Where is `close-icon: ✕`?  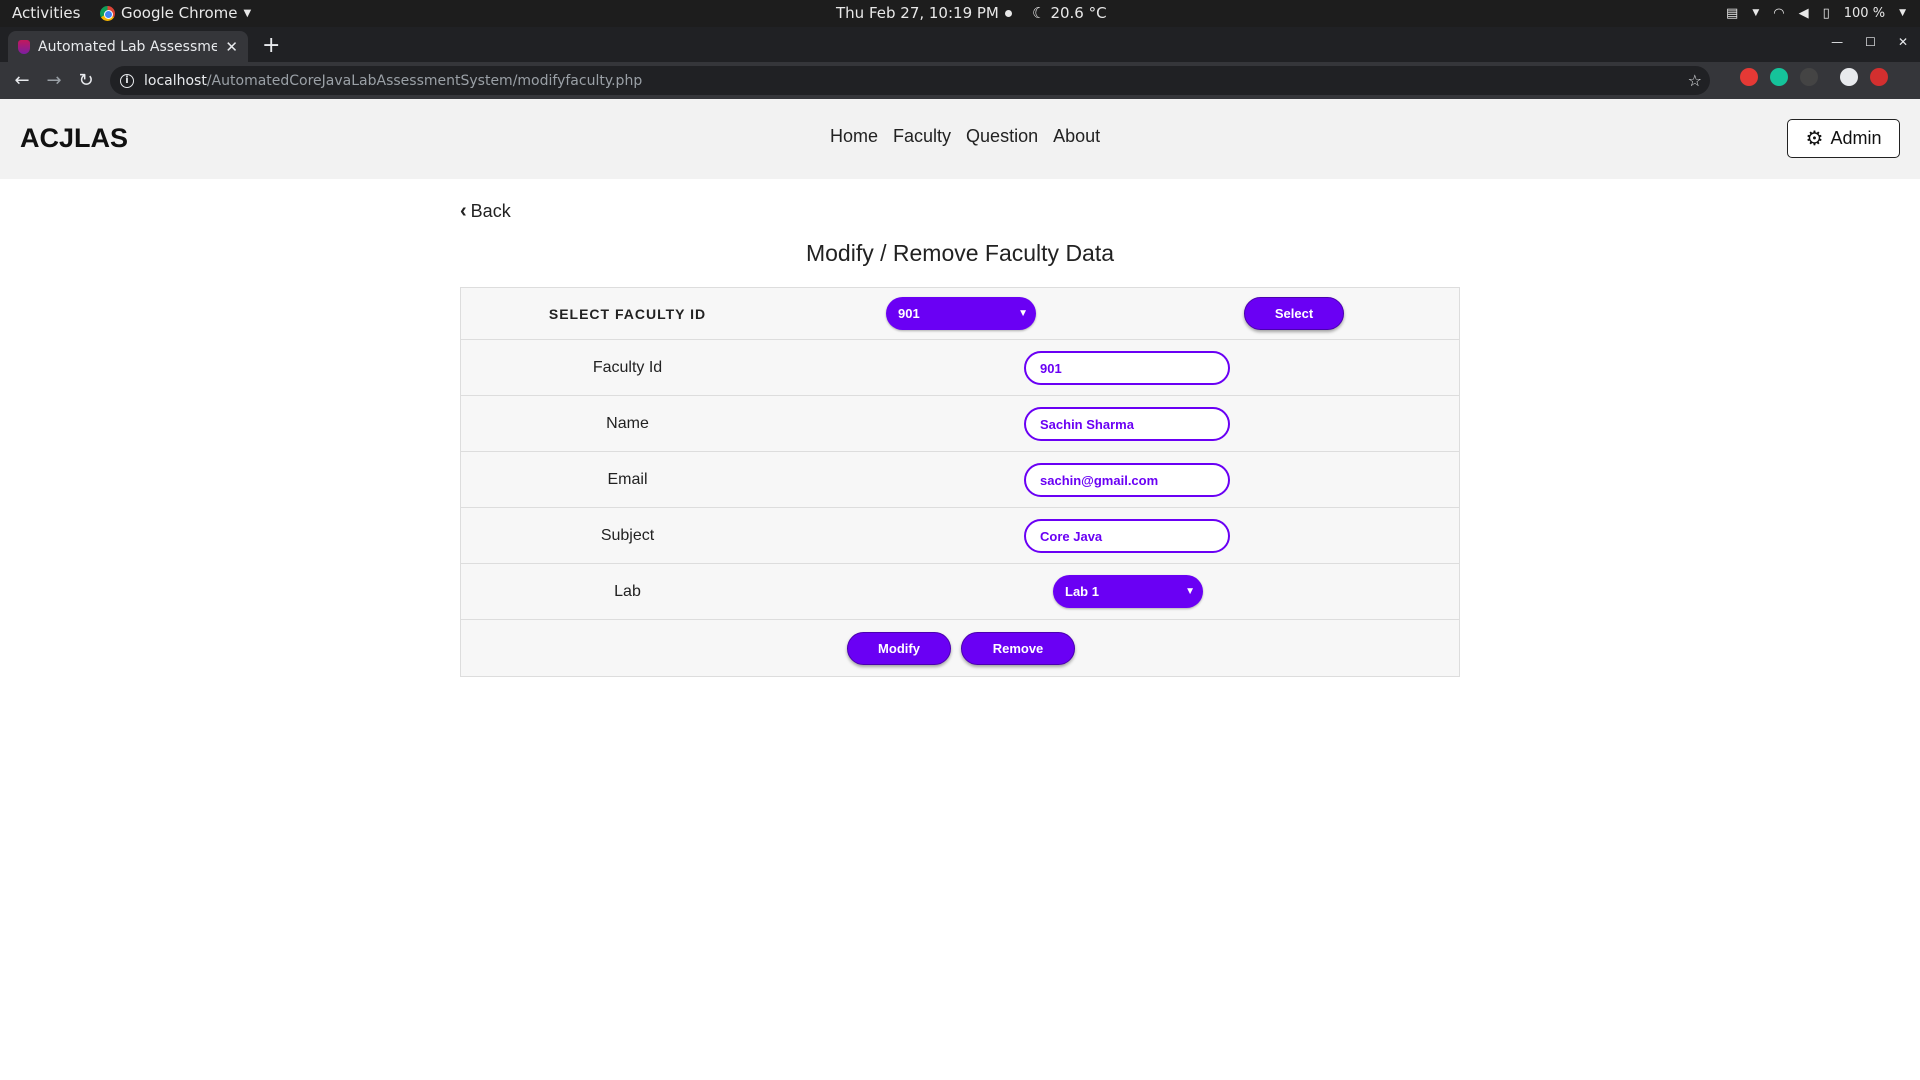
close-icon: ✕ is located at coordinates (231, 47).